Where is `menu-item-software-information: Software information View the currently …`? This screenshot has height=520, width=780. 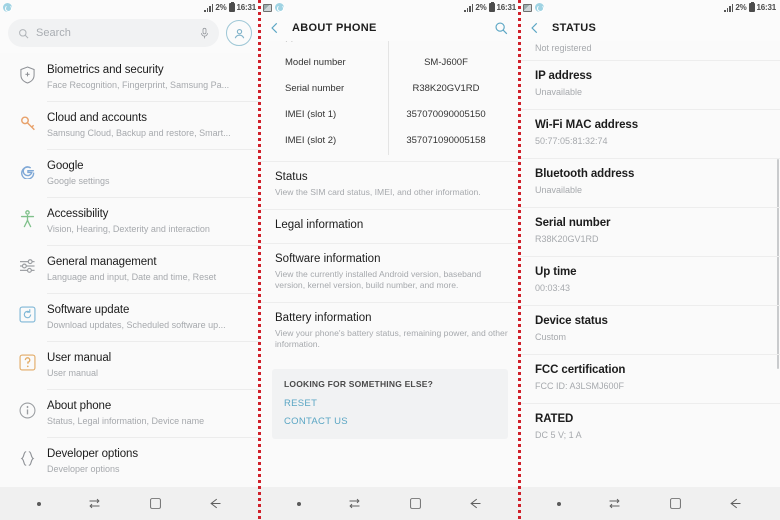 menu-item-software-information: Software information View the currently … is located at coordinates (390, 272).